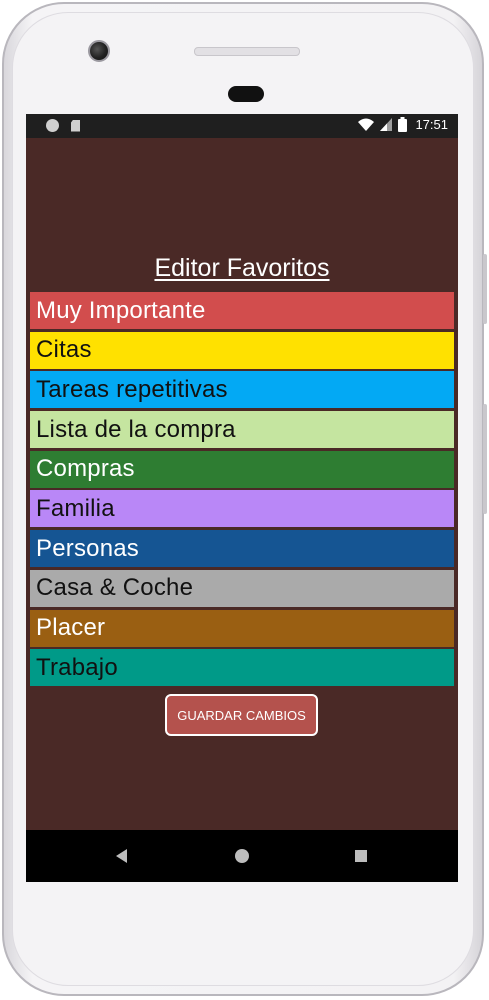  What do you see at coordinates (242, 310) in the screenshot?
I see `favorite-item-0: Muy Importante` at bounding box center [242, 310].